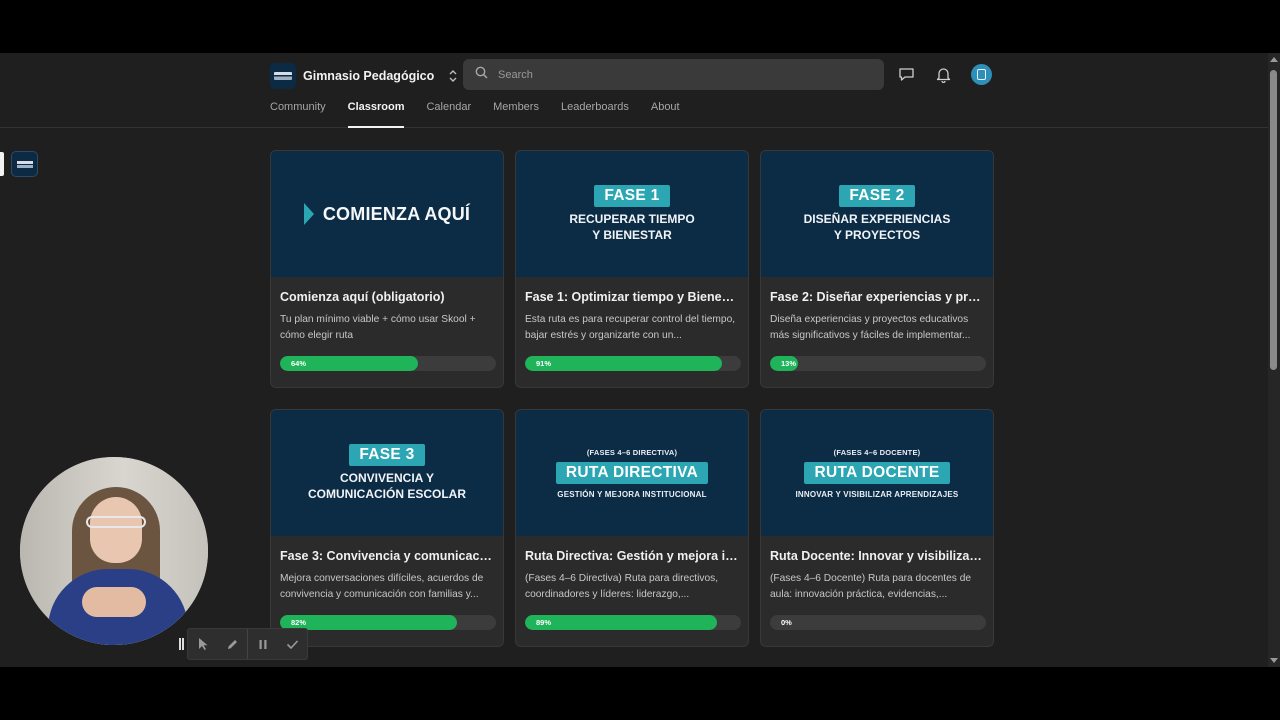  Describe the element at coordinates (632, 494) in the screenshot. I see `cover-sub: GESTIÓN Y MEJORA INSTITUCIONAL` at that location.